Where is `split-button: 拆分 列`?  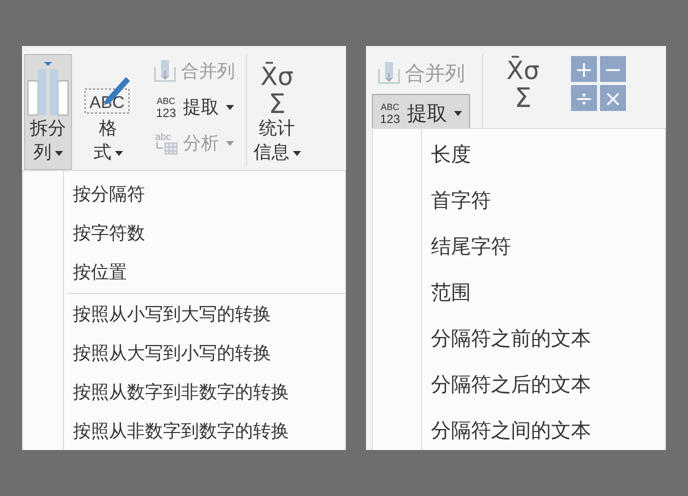
split-button: 拆分 列 is located at coordinates (48, 112).